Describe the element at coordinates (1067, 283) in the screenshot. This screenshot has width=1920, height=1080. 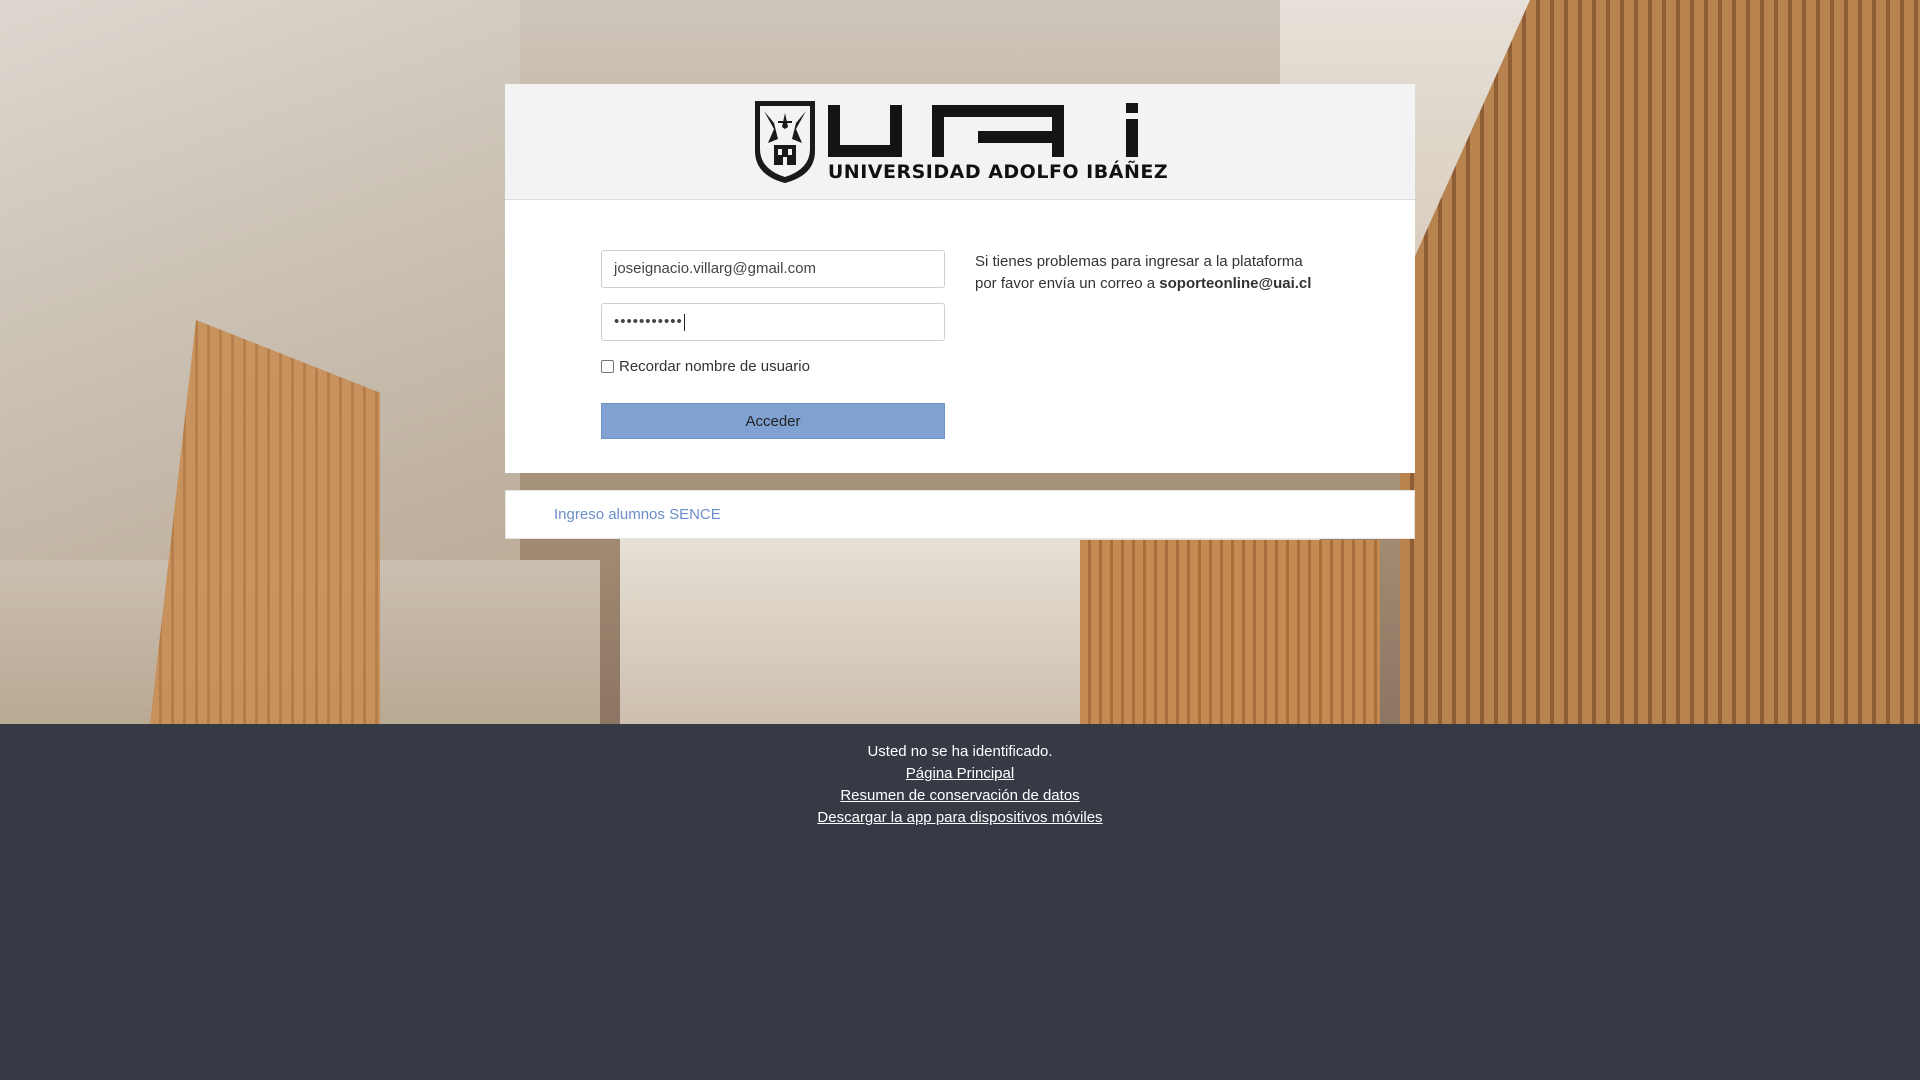
I see `help-line-2-prefix: por favor envía un correo a` at that location.